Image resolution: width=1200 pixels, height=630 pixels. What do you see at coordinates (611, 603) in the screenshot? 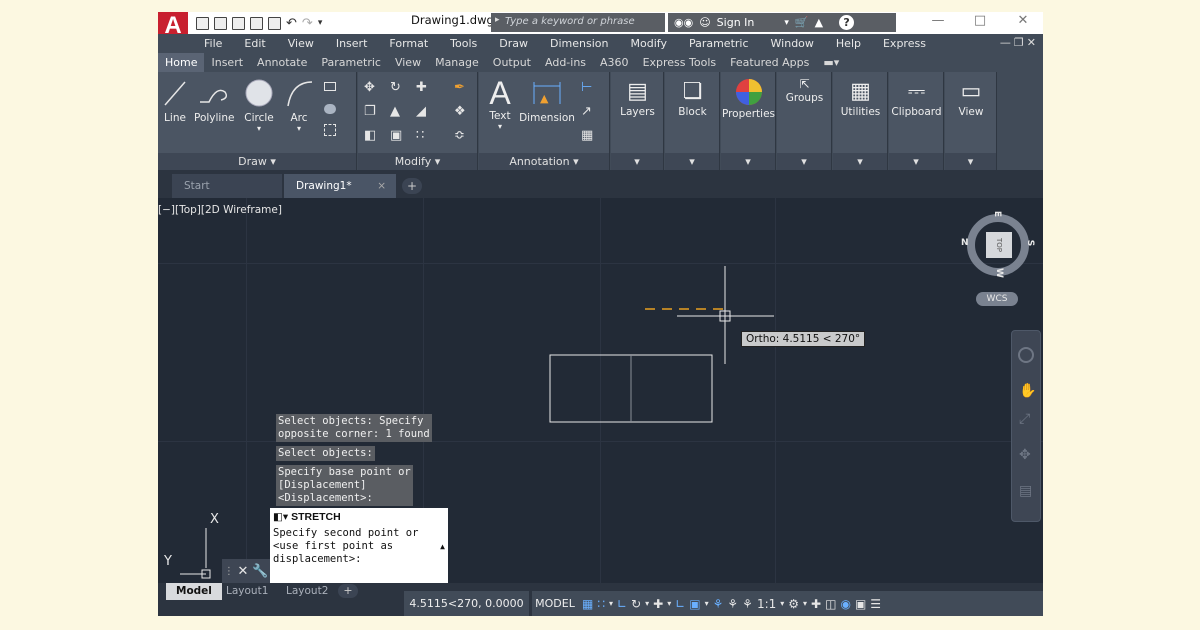
I see `snap-dropdown-icon: ▾` at bounding box center [611, 603].